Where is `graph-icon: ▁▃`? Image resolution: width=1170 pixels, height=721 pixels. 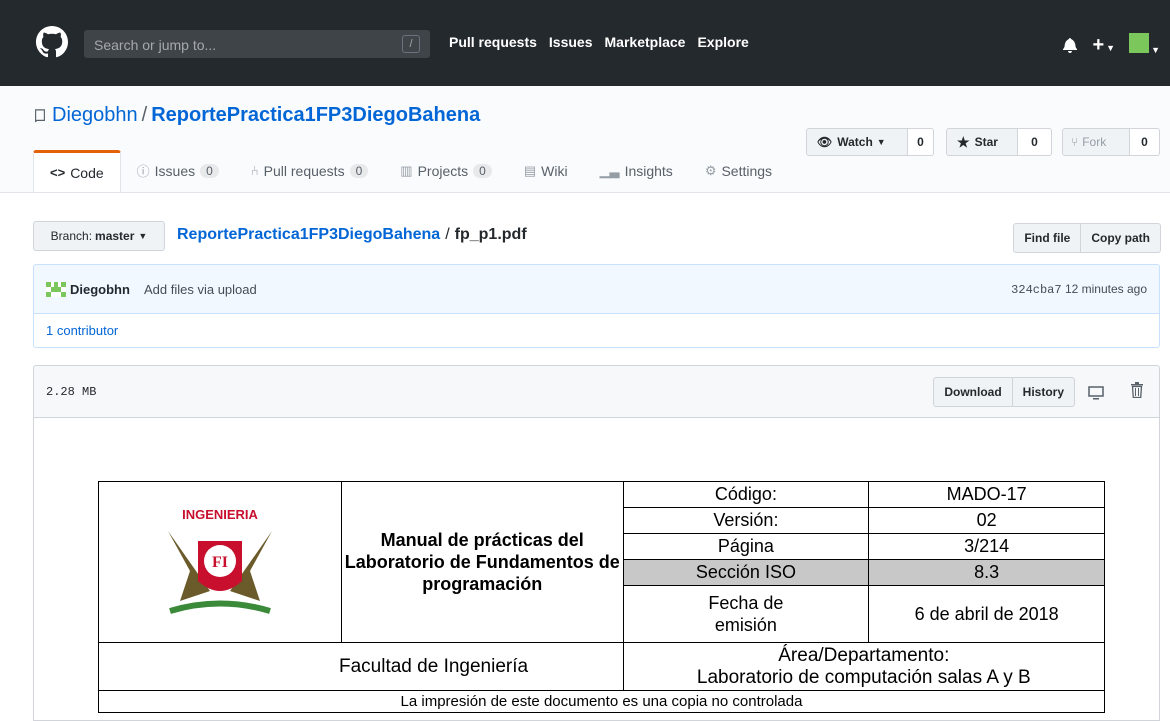 graph-icon: ▁▃ is located at coordinates (609, 170).